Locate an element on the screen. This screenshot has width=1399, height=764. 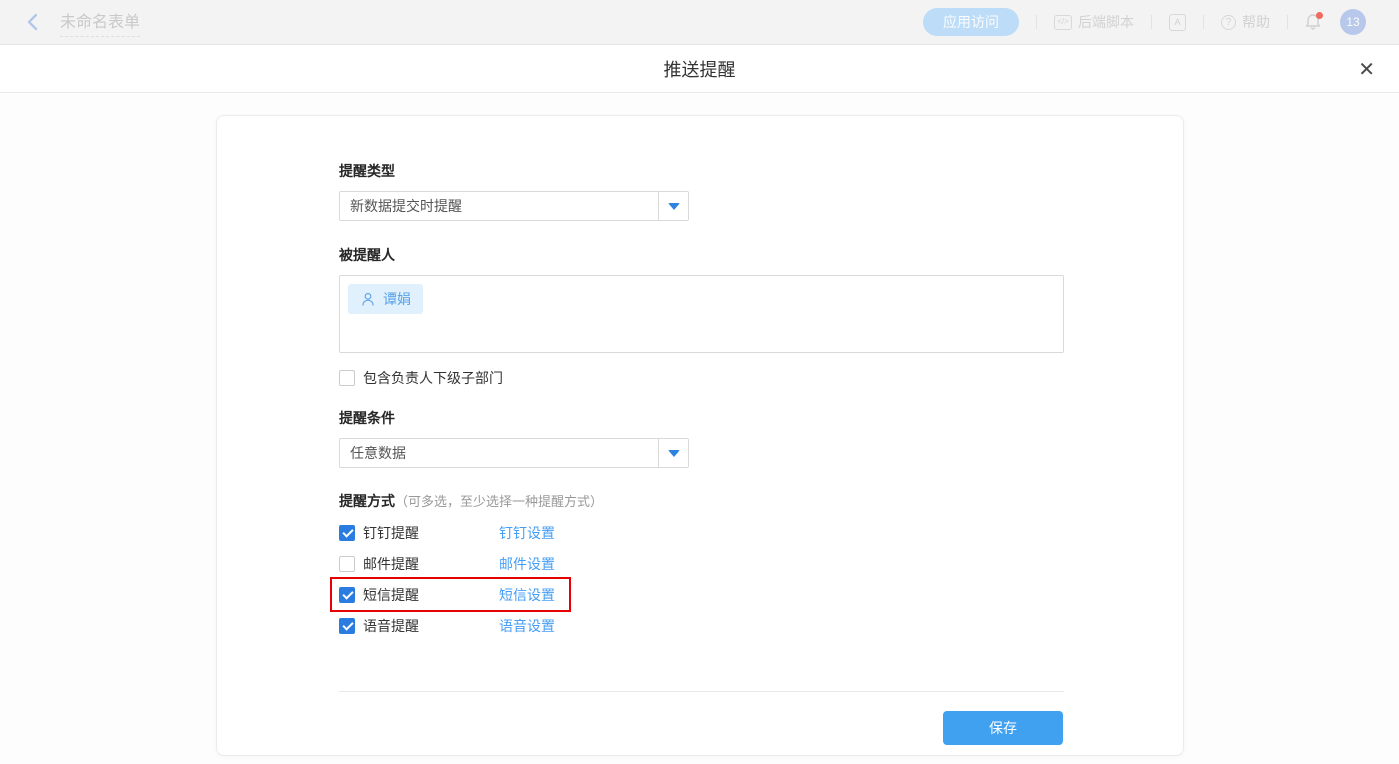
code-icon: </> is located at coordinates (1063, 22).